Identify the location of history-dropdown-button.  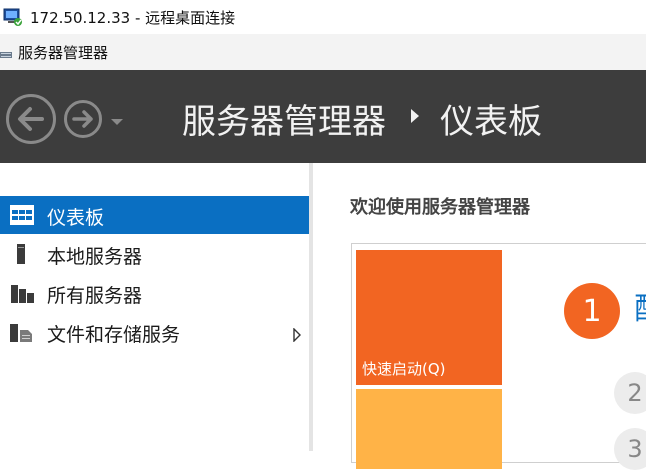
(117, 118).